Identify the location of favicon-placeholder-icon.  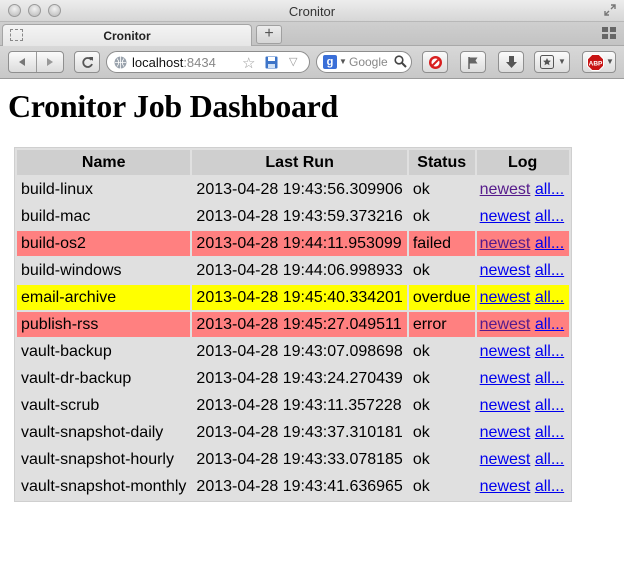
(16, 35).